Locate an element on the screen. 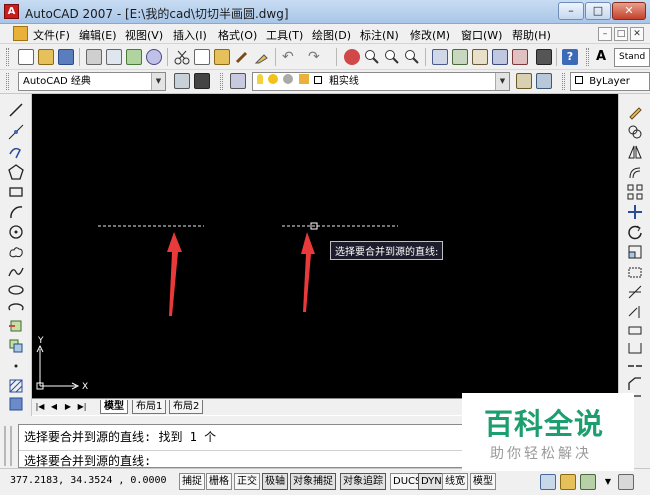 This screenshot has height=495, width=650. minimize-button: – is located at coordinates (571, 11).